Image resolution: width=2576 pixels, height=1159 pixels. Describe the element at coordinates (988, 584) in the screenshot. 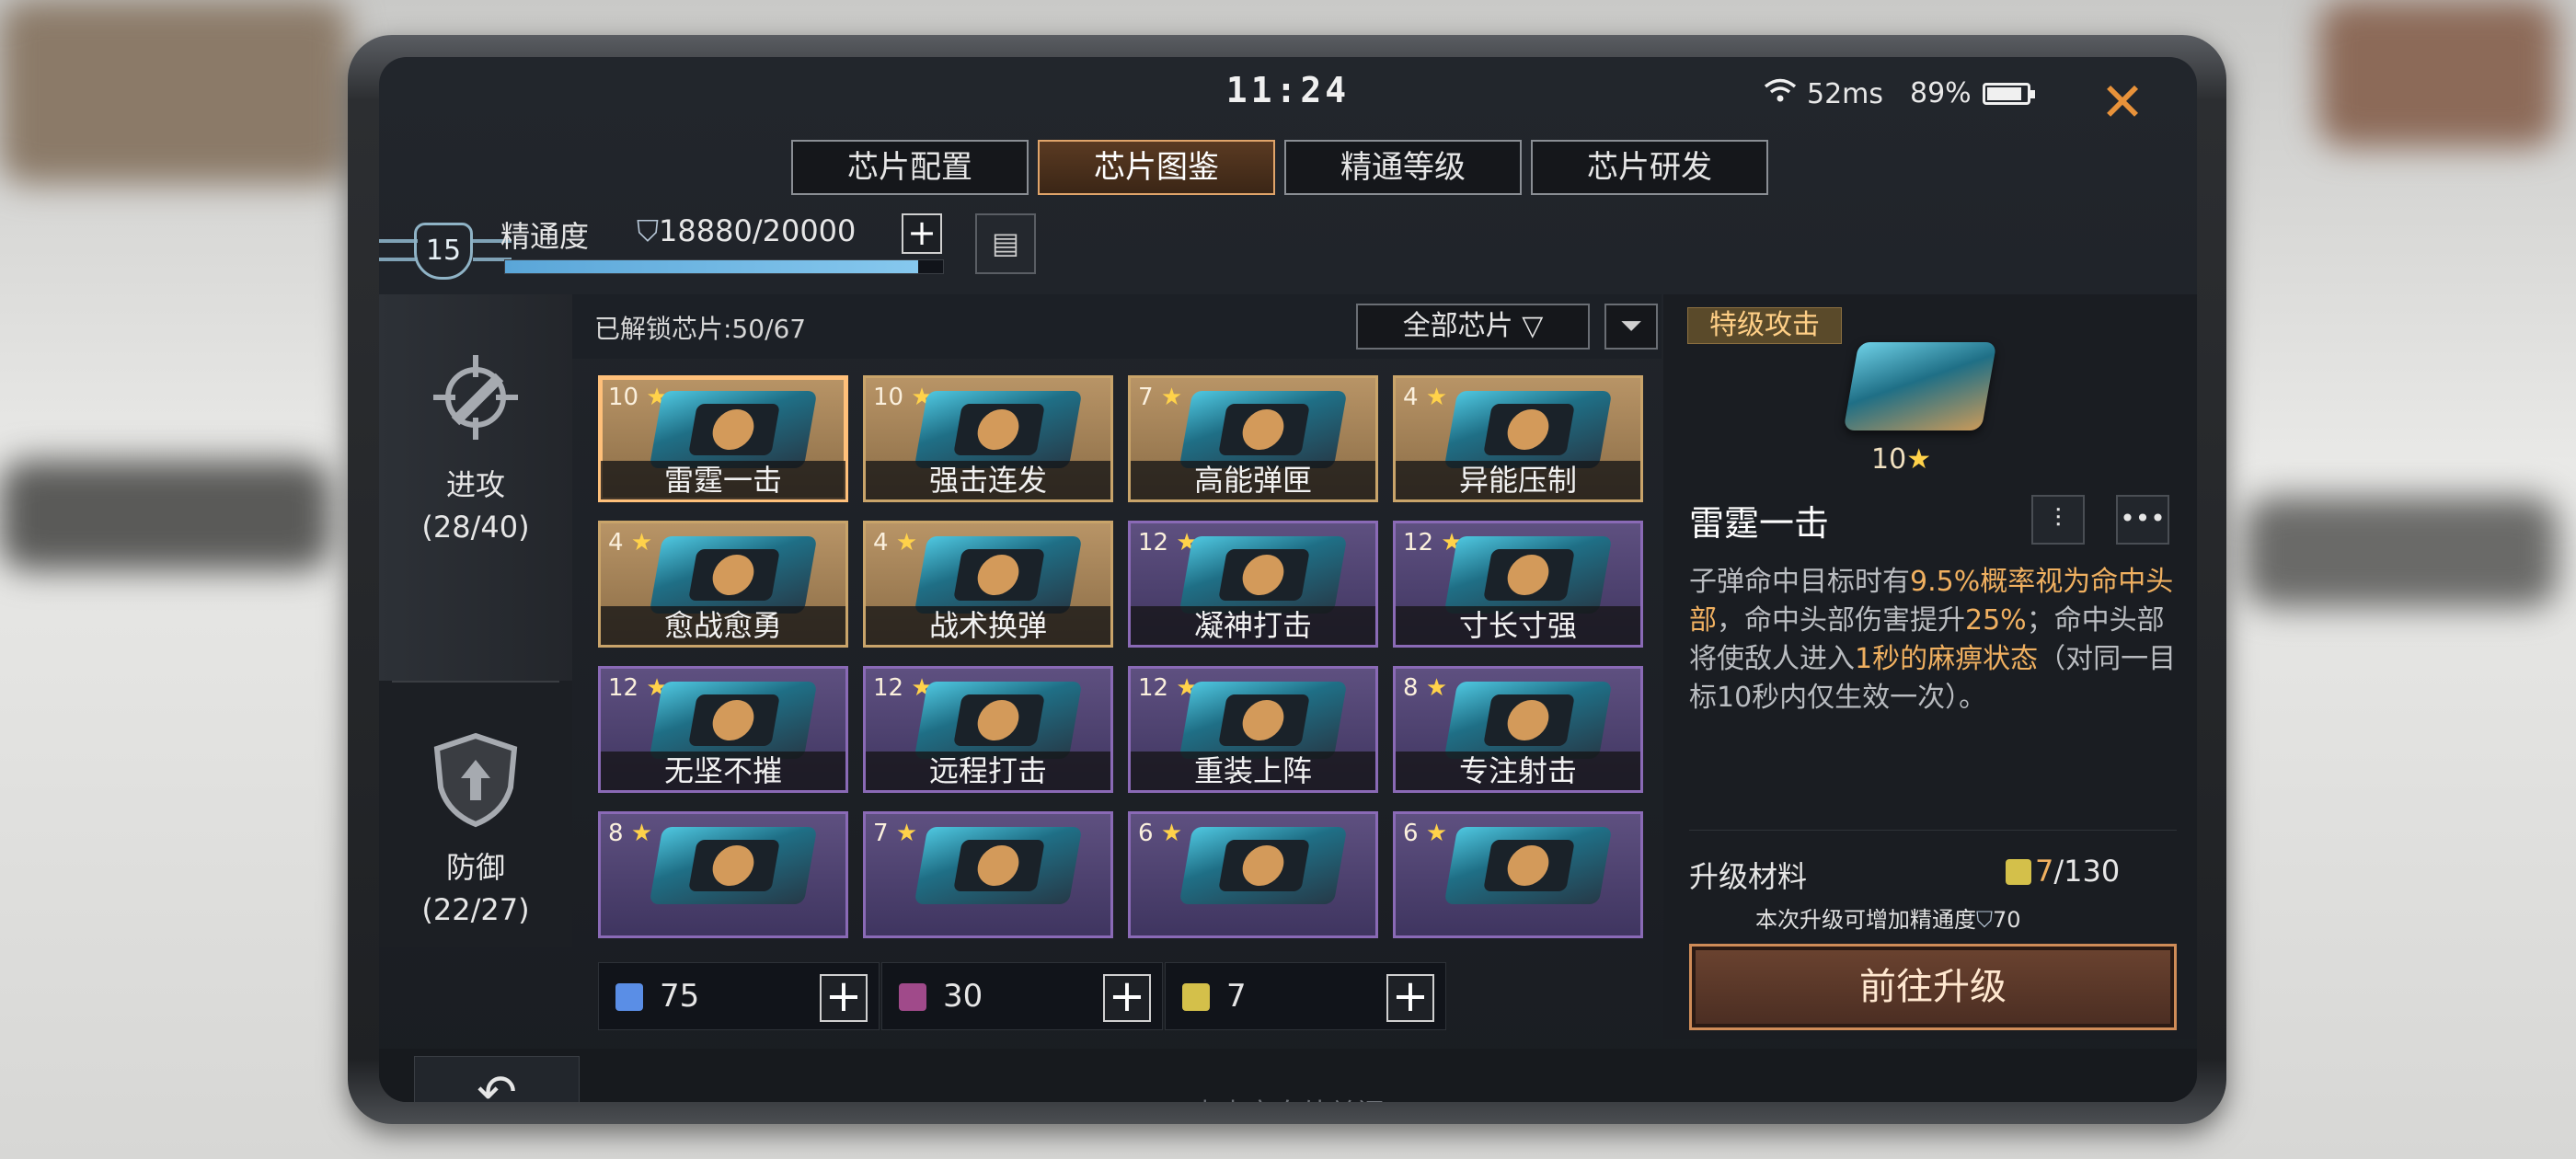

I see `chip-card: 4 ★ 战术换弹` at that location.